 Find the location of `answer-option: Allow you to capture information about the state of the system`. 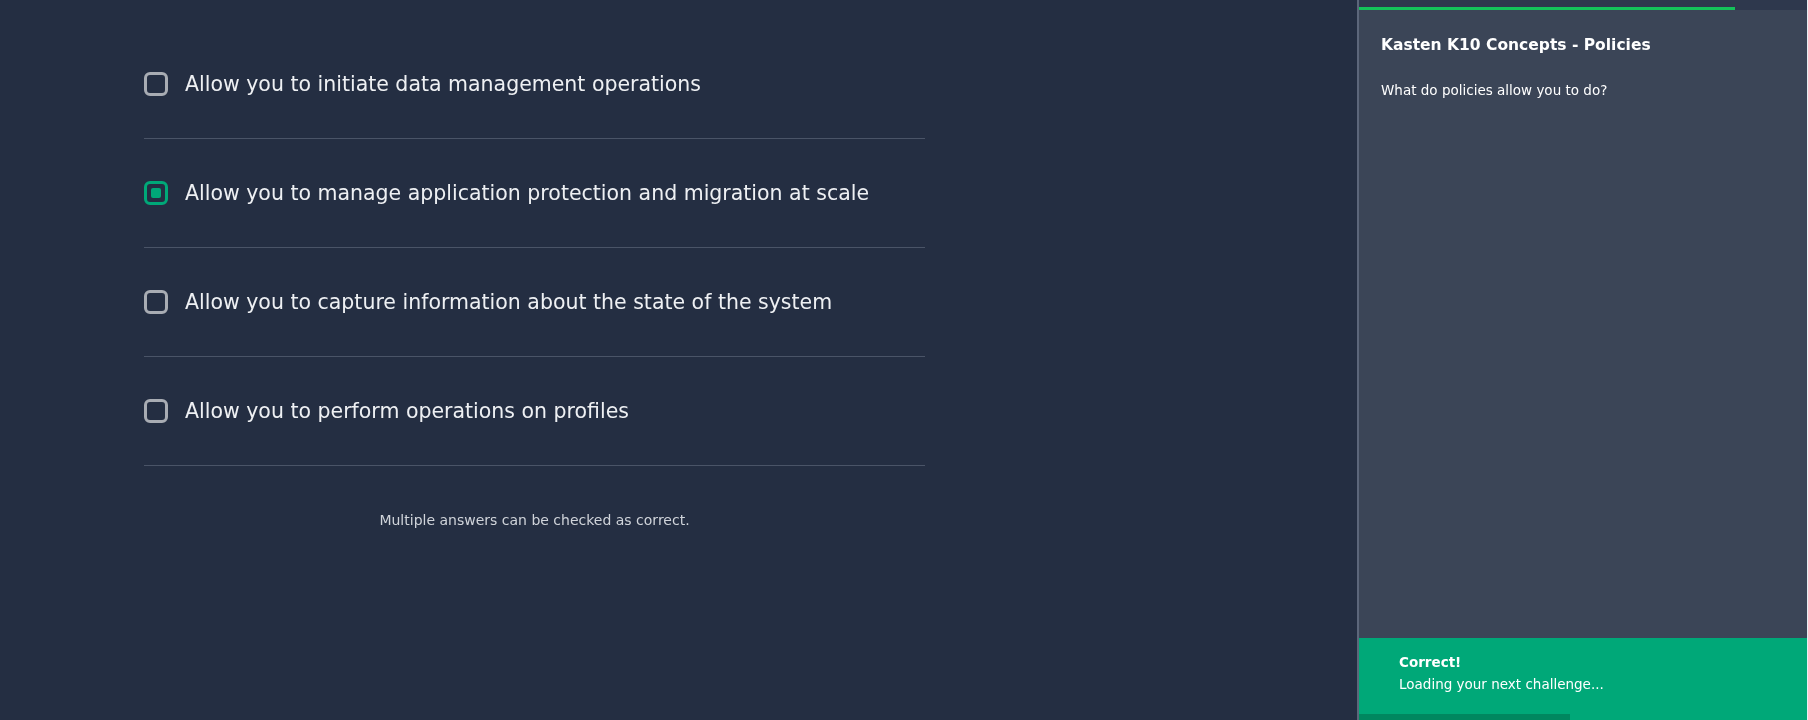

answer-option: Allow you to capture information about the state of the system is located at coordinates (534, 302).